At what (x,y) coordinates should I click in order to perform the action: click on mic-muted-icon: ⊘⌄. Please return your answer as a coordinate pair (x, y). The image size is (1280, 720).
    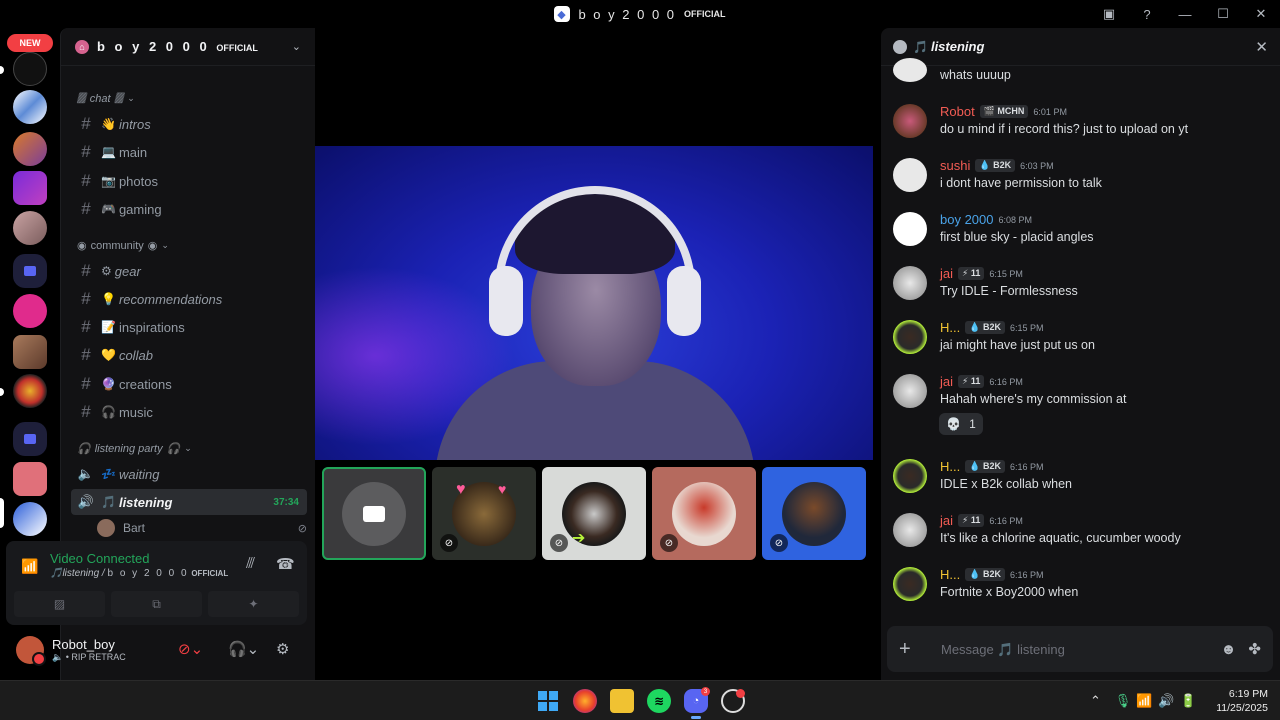
    Looking at the image, I should click on (190, 649).